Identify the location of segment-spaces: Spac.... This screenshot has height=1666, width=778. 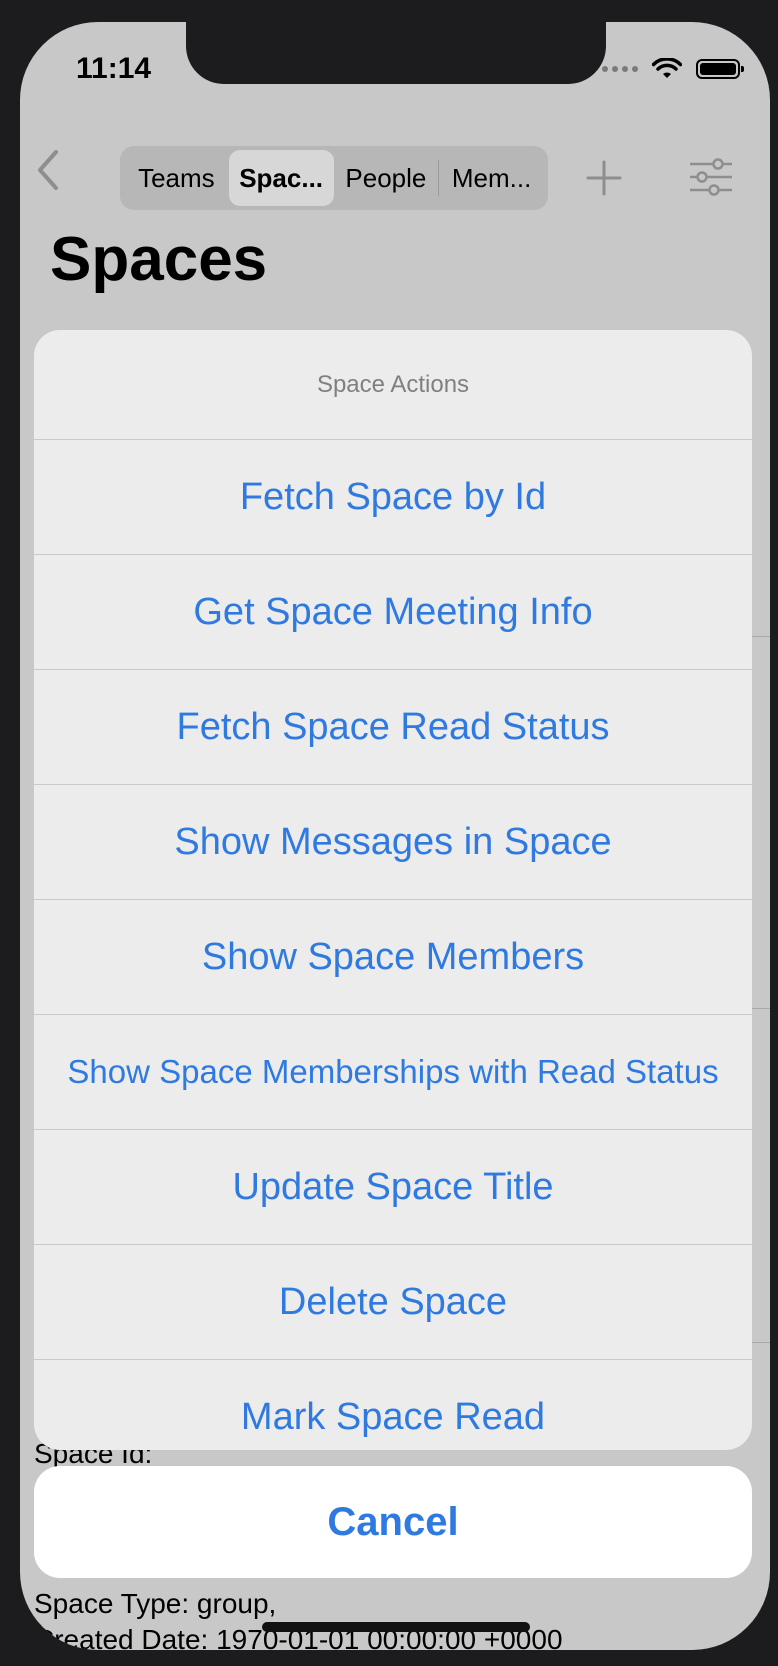
(281, 178).